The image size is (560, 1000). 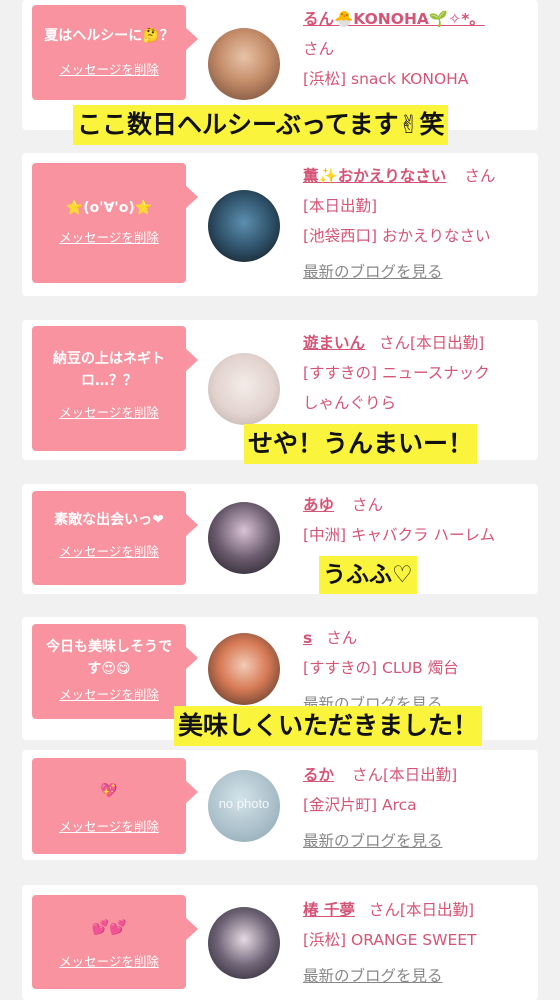 I want to click on message-text: 今日も美味しそうです😍😋, so click(x=109, y=658).